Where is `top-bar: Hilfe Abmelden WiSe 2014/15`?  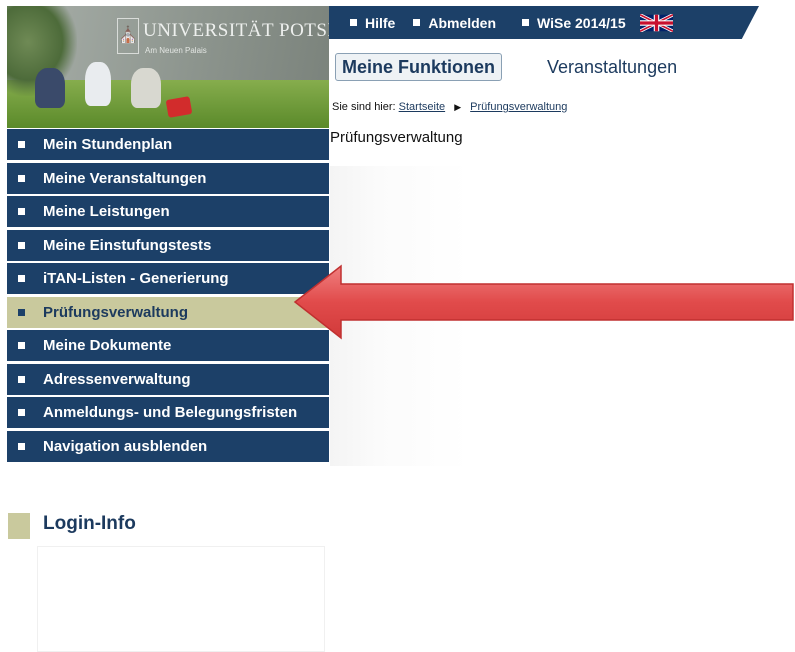 top-bar: Hilfe Abmelden WiSe 2014/15 is located at coordinates (544, 22).